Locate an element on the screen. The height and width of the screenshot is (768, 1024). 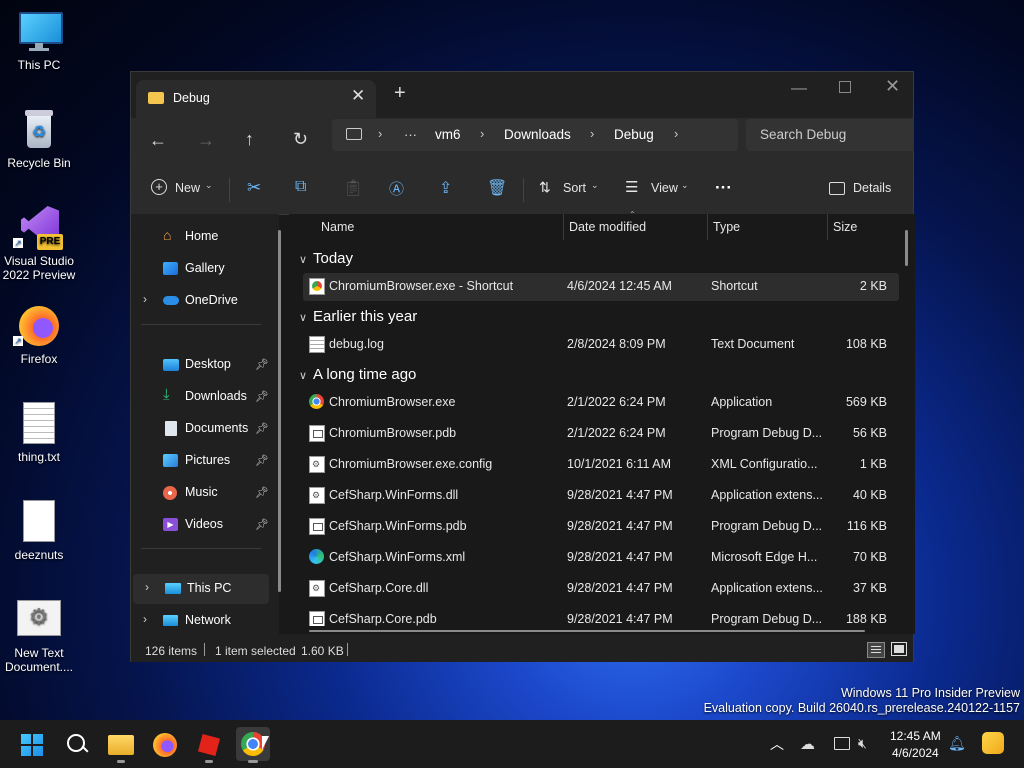
details-view-button is located at coordinates (876, 650).